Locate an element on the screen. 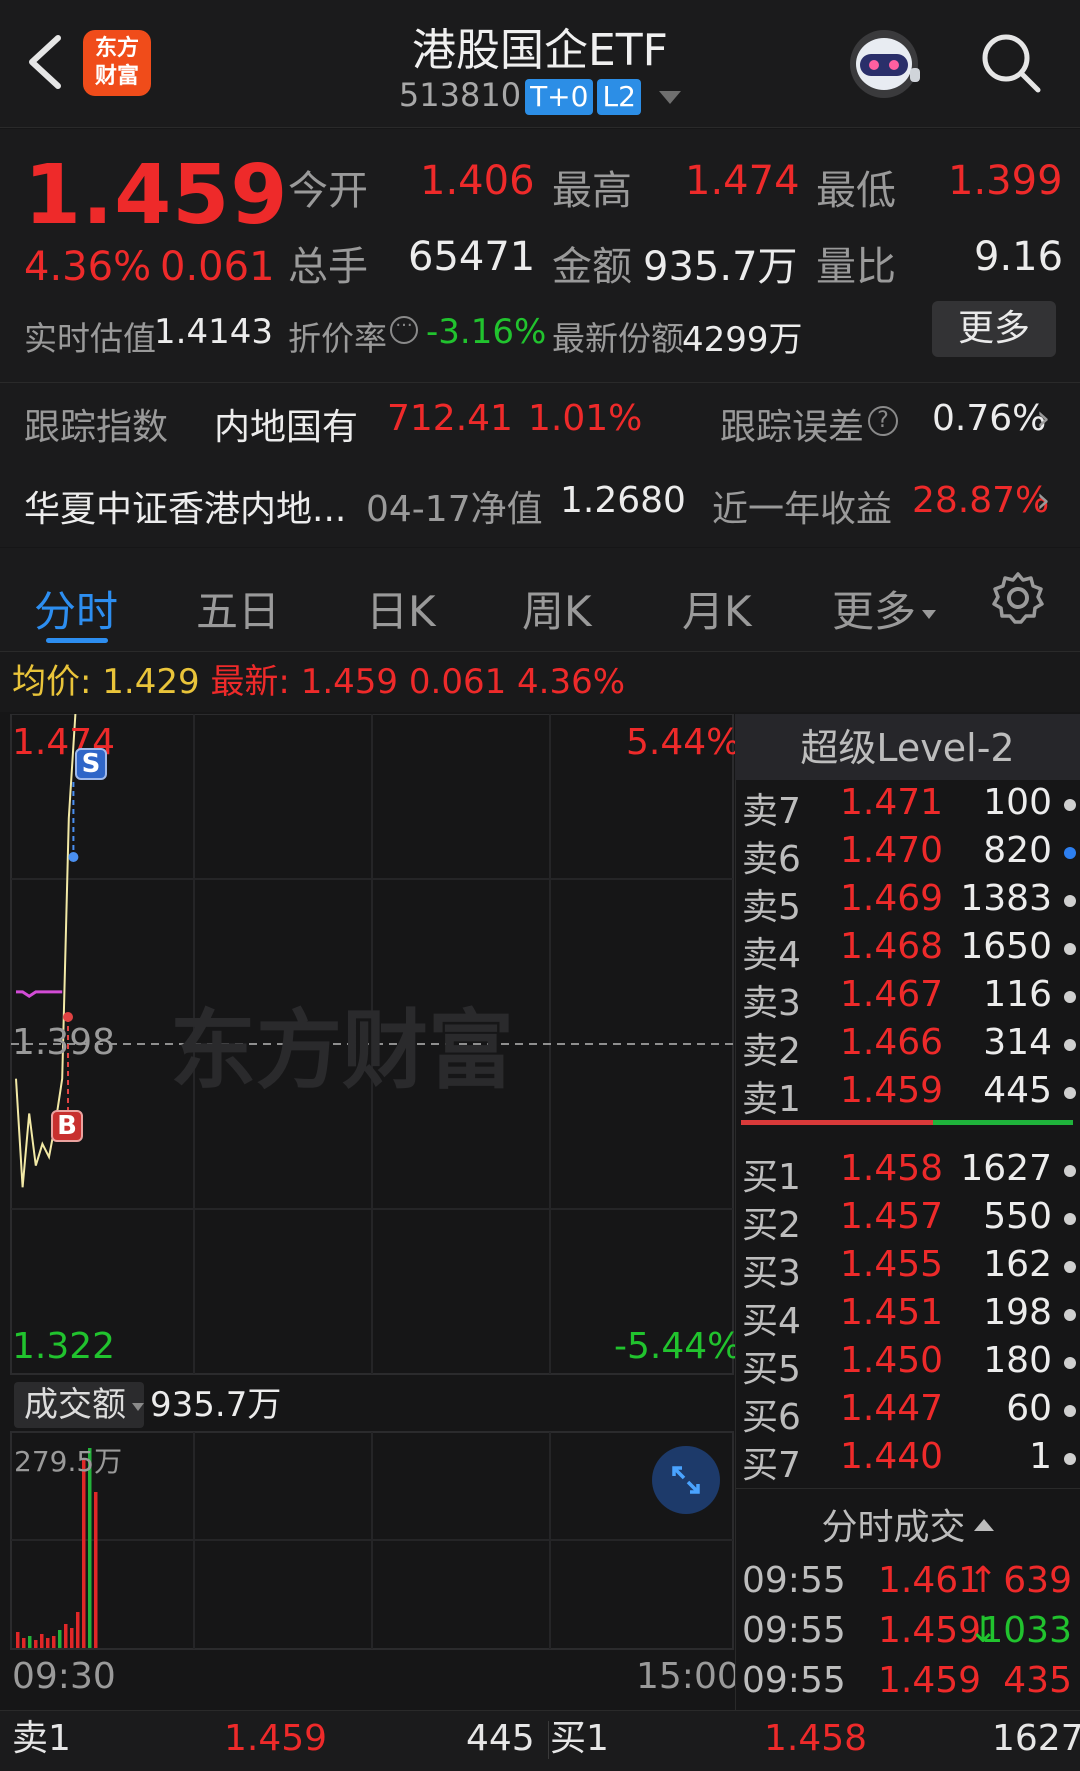  order-level-label: 卖4 is located at coordinates (771, 955).